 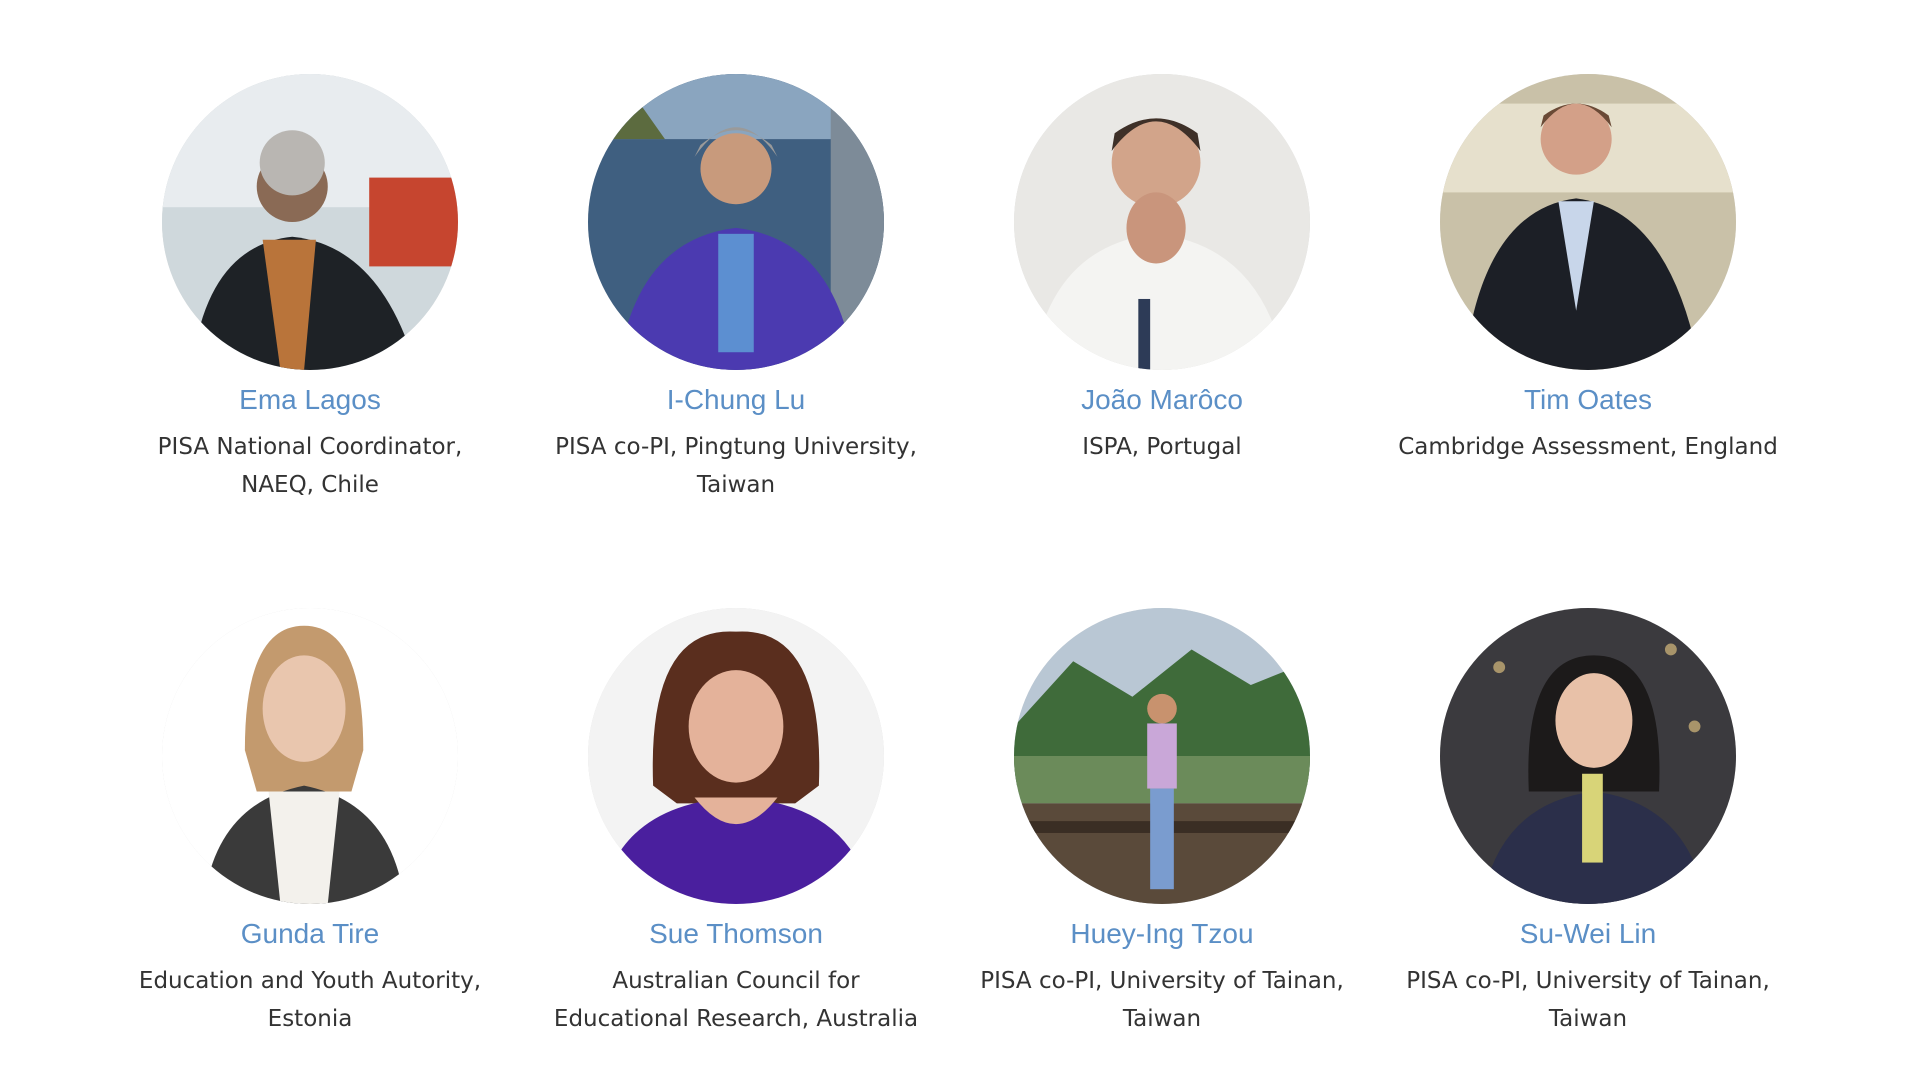 What do you see at coordinates (1162, 400) in the screenshot?
I see `person-name: João Marôco` at bounding box center [1162, 400].